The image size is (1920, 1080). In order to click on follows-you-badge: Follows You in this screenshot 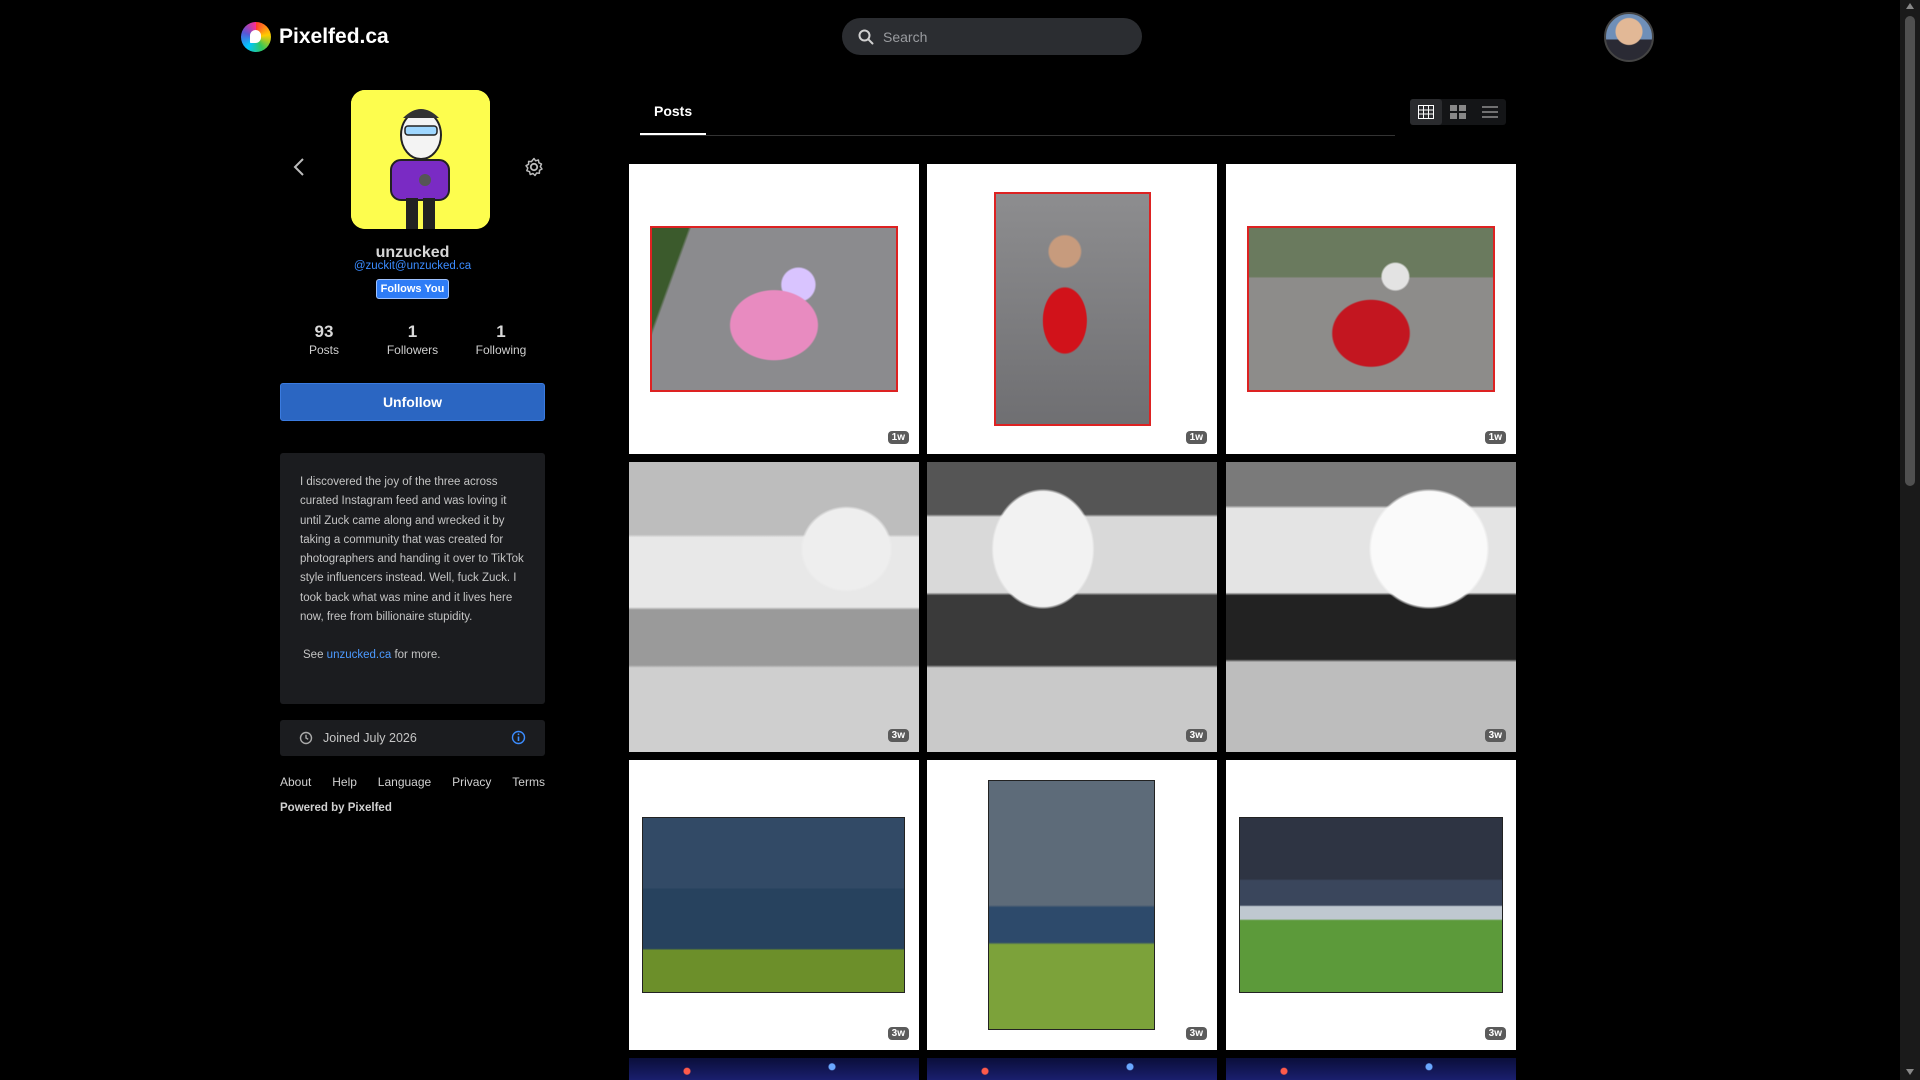, I will do `click(412, 289)`.